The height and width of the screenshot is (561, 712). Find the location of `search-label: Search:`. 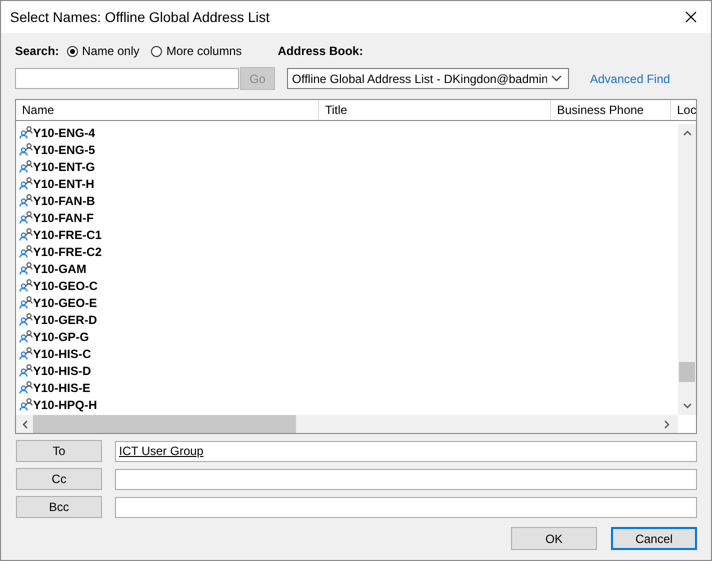

search-label: Search: is located at coordinates (37, 51).